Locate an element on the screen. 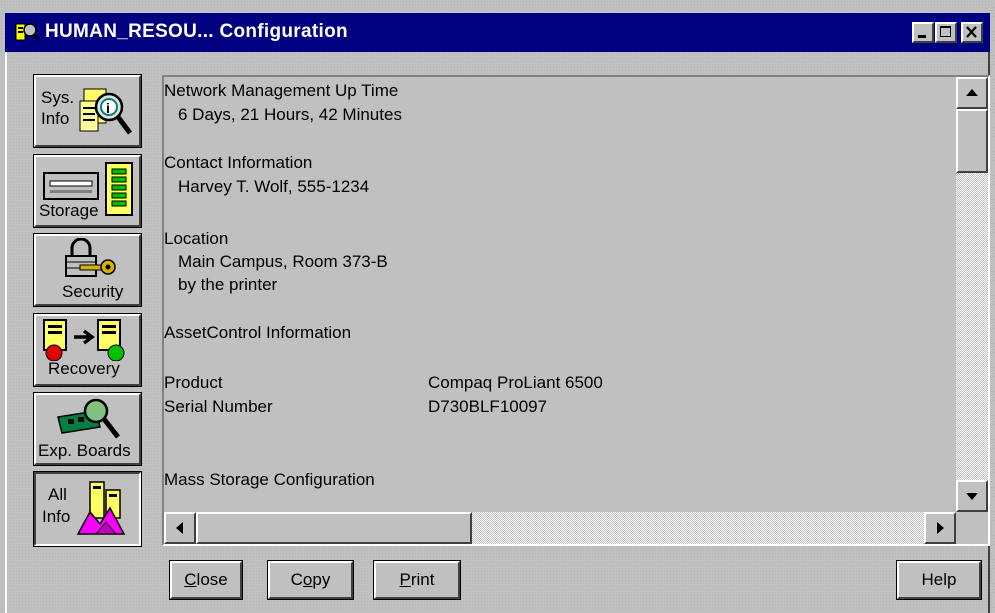 The height and width of the screenshot is (613, 995). nav-security-button: Security is located at coordinates (87, 270).